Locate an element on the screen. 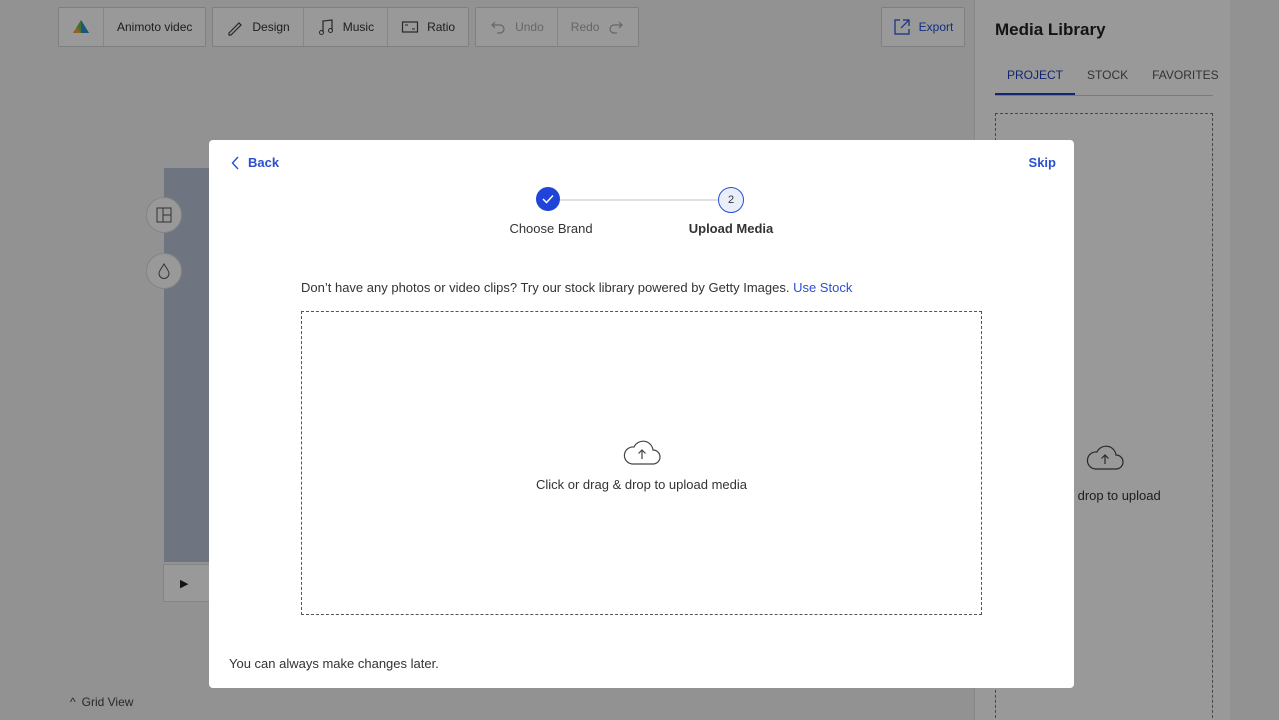  back-label: Back is located at coordinates (264, 162).